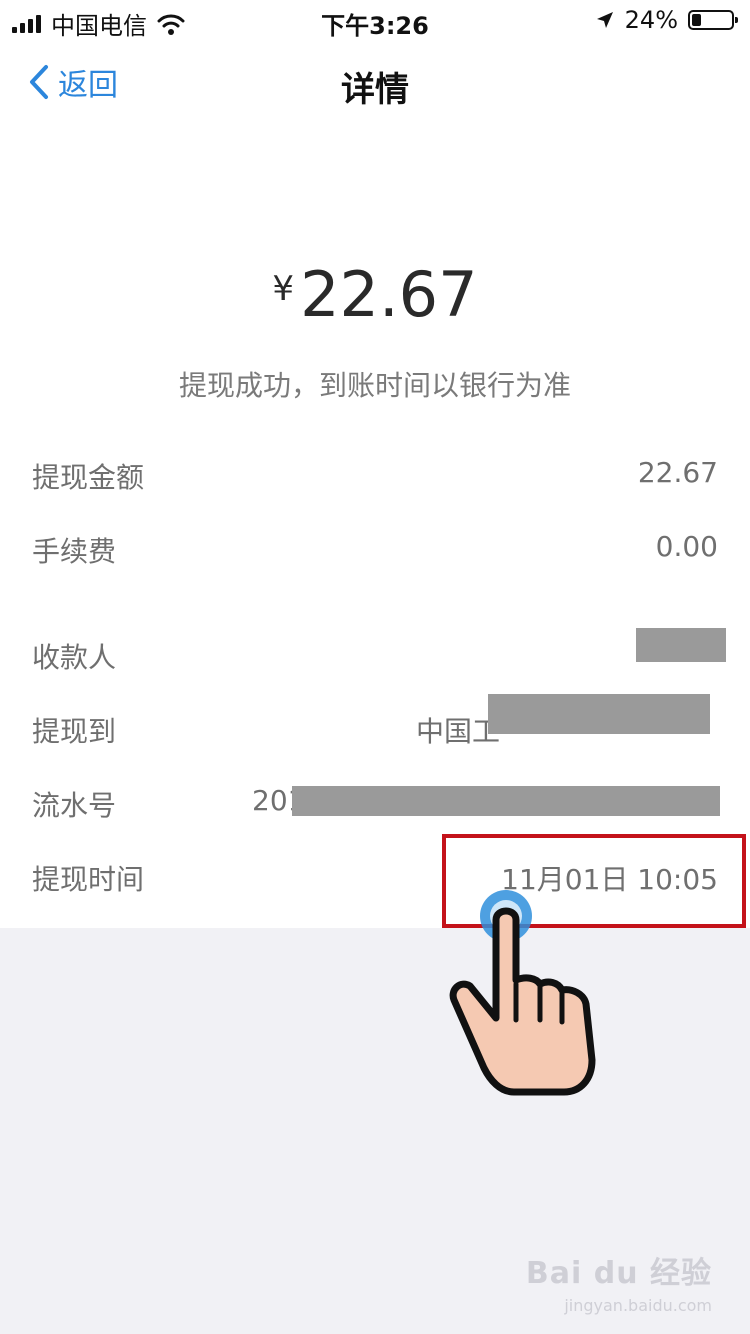 The width and height of the screenshot is (750, 1334). What do you see at coordinates (74, 731) in the screenshot?
I see `row-label: 提现到` at bounding box center [74, 731].